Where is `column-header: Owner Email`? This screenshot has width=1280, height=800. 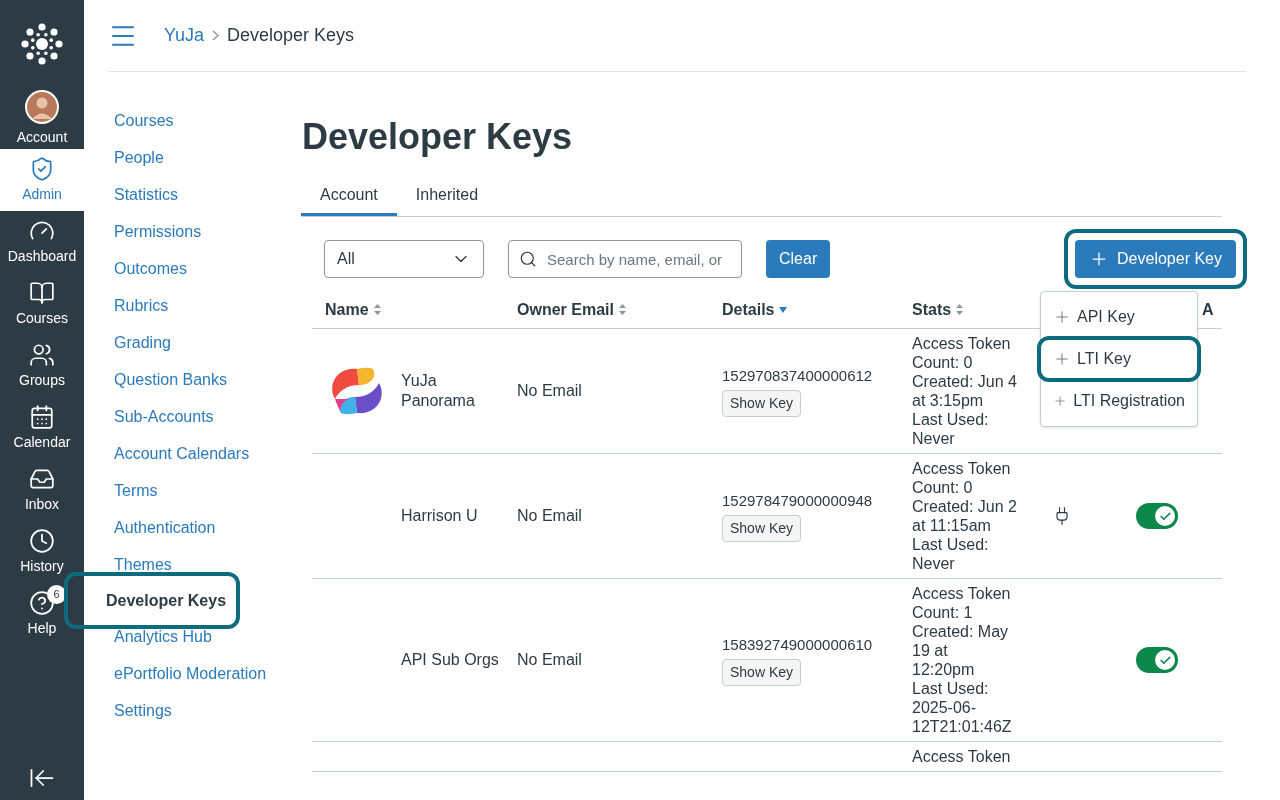 column-header: Owner Email is located at coordinates (565, 309).